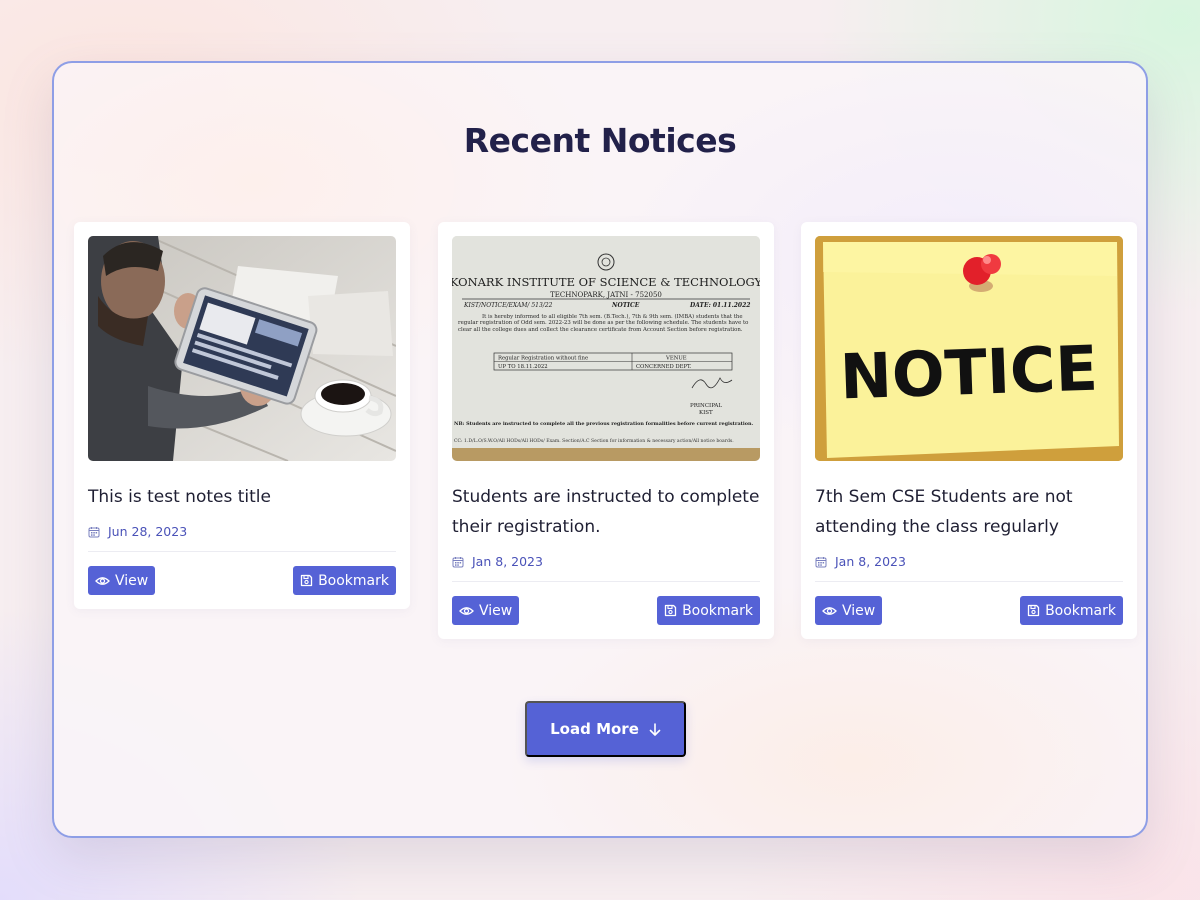 The width and height of the screenshot is (1200, 900). Describe the element at coordinates (242, 497) in the screenshot. I see `notice-title: This is test notes title` at that location.